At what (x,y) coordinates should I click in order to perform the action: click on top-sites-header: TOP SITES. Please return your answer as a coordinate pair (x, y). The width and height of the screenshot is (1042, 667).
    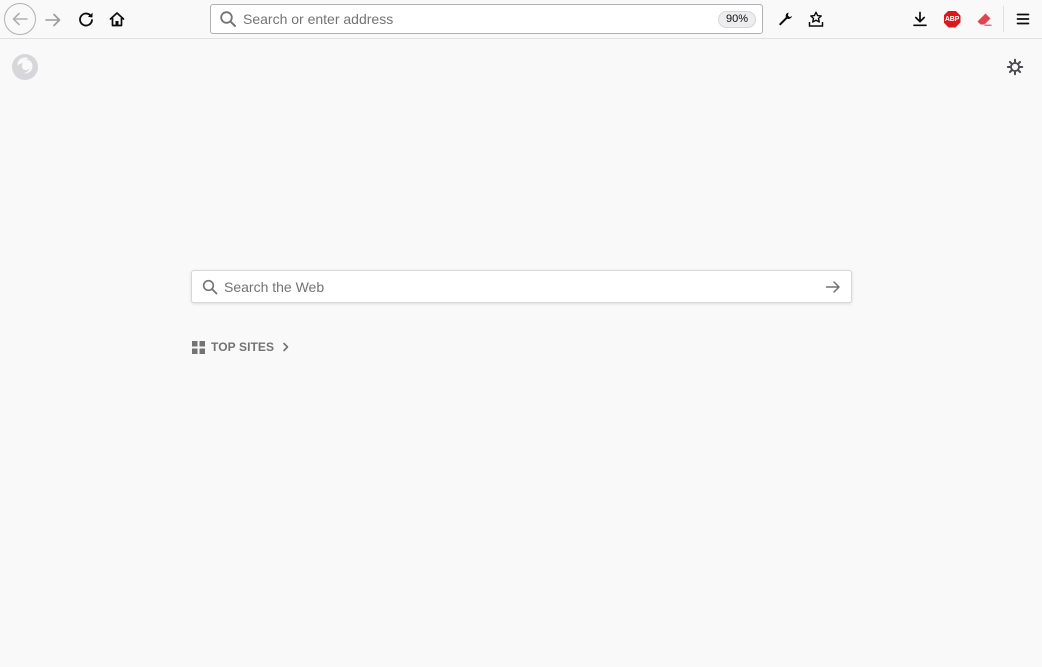
    Looking at the image, I should click on (241, 347).